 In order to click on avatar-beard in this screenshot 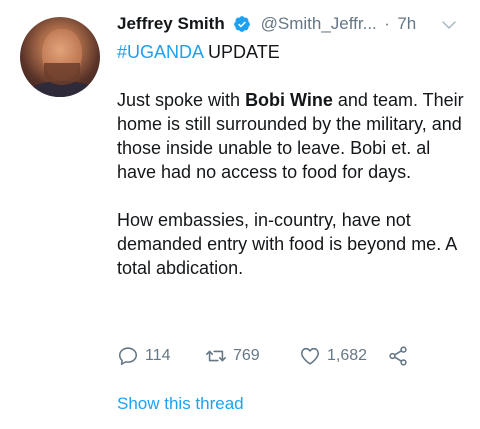, I will do `click(62, 74)`.